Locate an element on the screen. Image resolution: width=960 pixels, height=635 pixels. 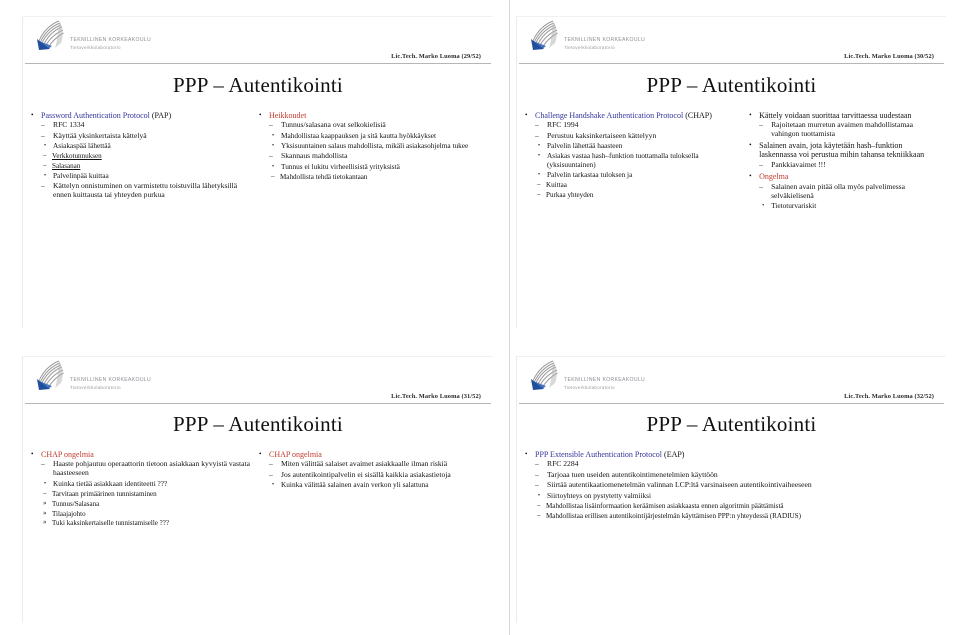
bullet-text-main: Palvelinpää kuittaa is located at coordinates (81, 176).